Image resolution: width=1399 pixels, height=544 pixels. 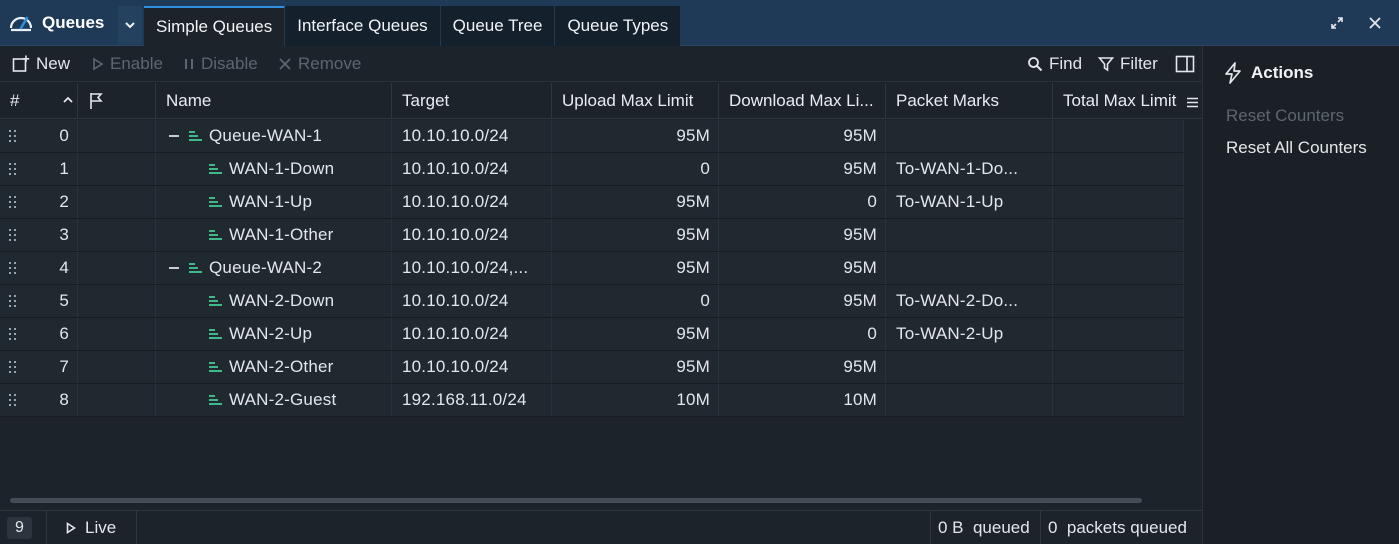 I want to click on tab-queue-types: Queue Types, so click(x=618, y=26).